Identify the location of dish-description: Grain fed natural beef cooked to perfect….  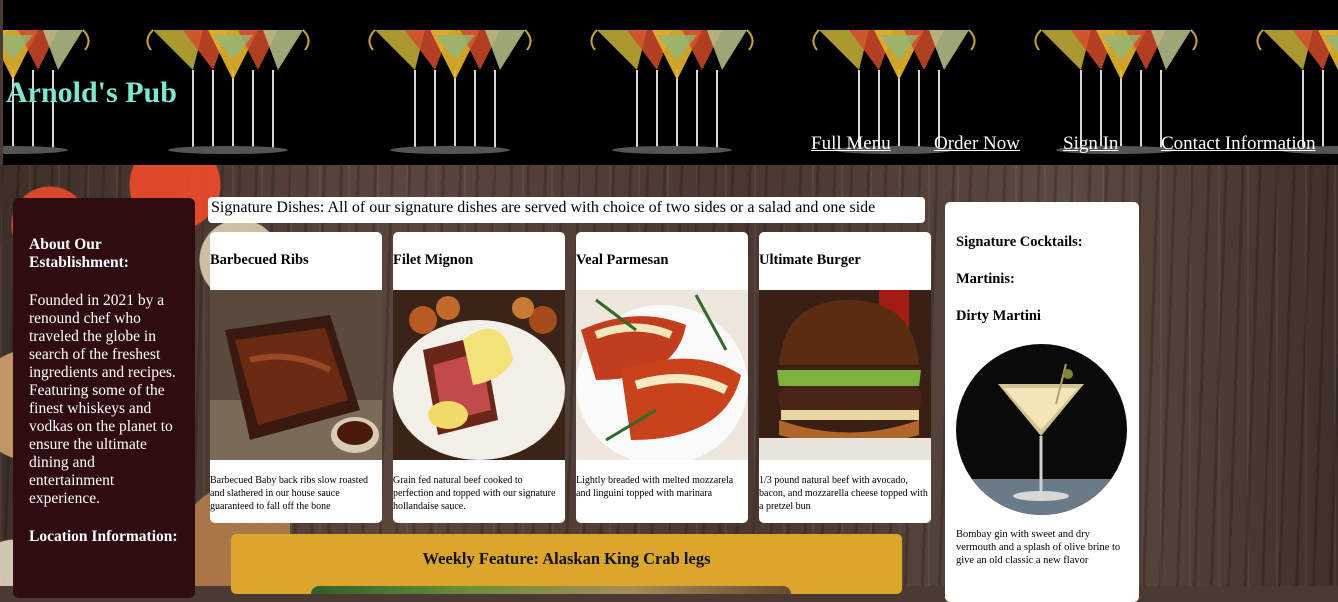
(474, 493).